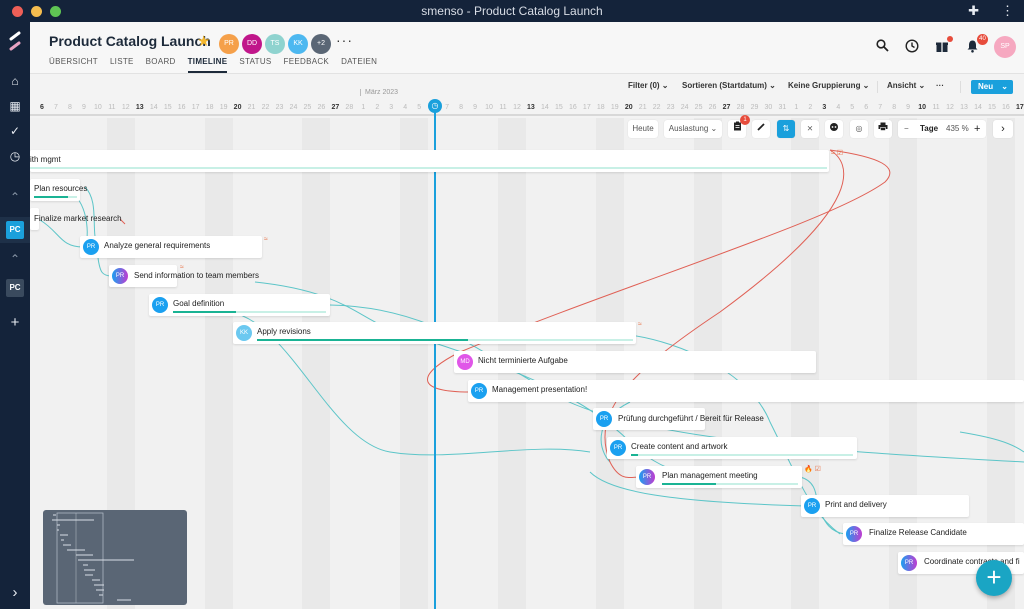 This screenshot has height=609, width=1024. Describe the element at coordinates (883, 129) in the screenshot. I see `print-icon` at that location.